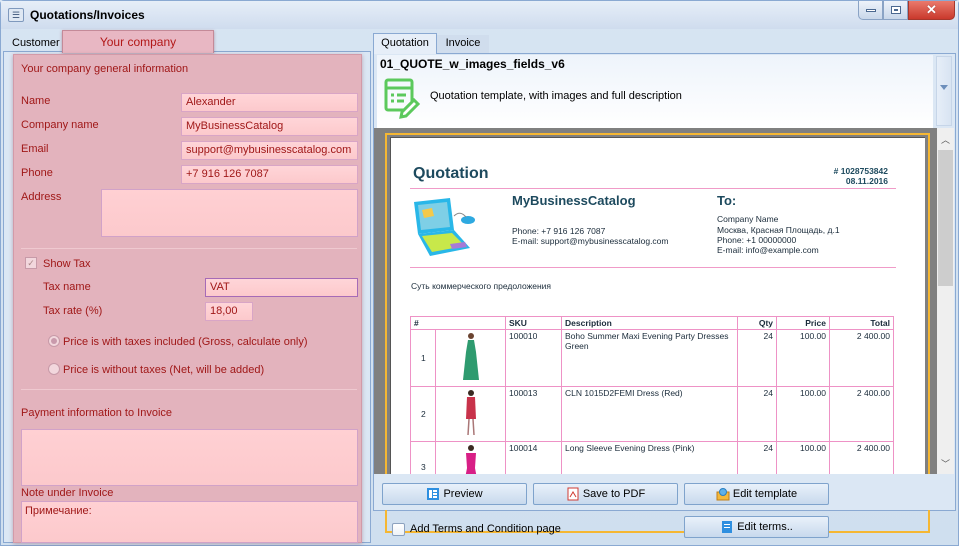 The height and width of the screenshot is (546, 959). Describe the element at coordinates (768, 250) in the screenshot. I see `recipient-email: E-mail: info@example.com` at that location.